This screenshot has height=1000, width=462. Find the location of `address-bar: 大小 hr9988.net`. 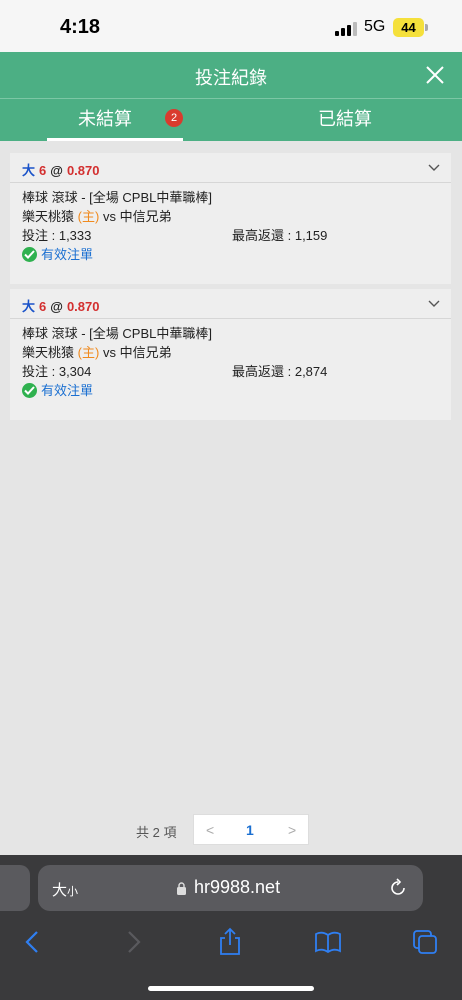

address-bar: 大小 hr9988.net is located at coordinates (230, 888).